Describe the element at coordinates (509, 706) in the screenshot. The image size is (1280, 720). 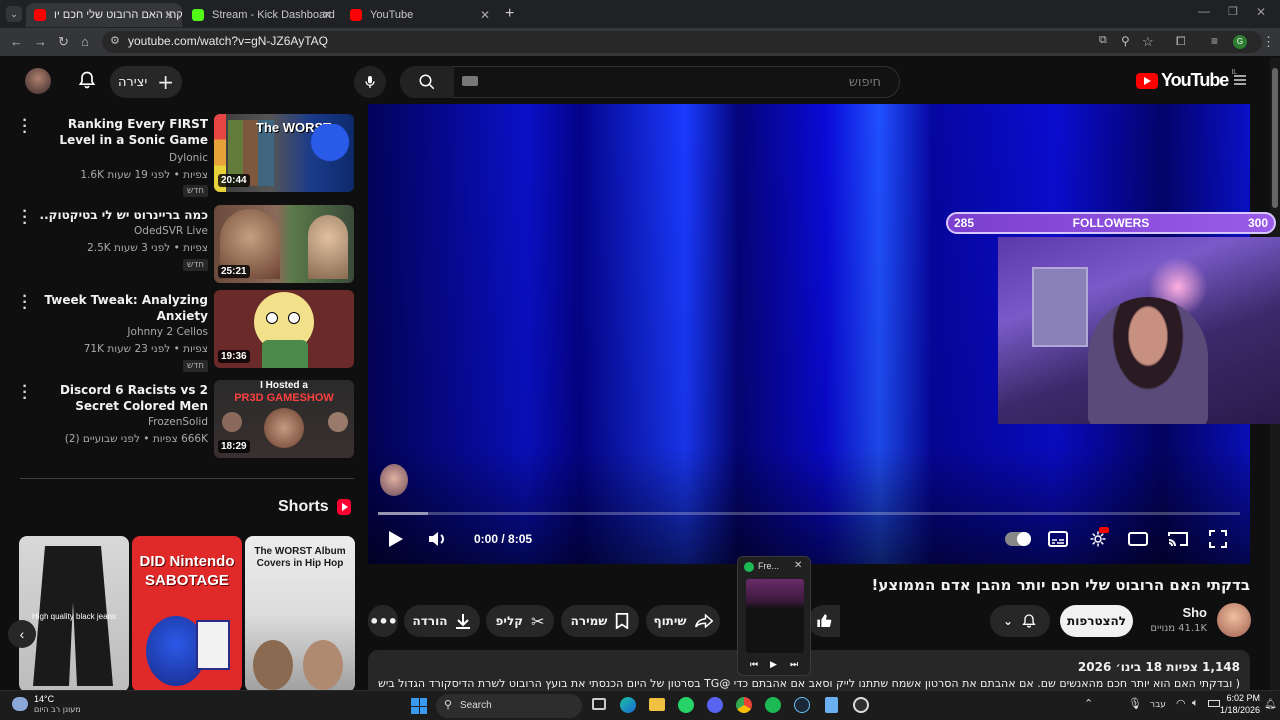
I see `taskbar-search: ⚲ Search` at that location.